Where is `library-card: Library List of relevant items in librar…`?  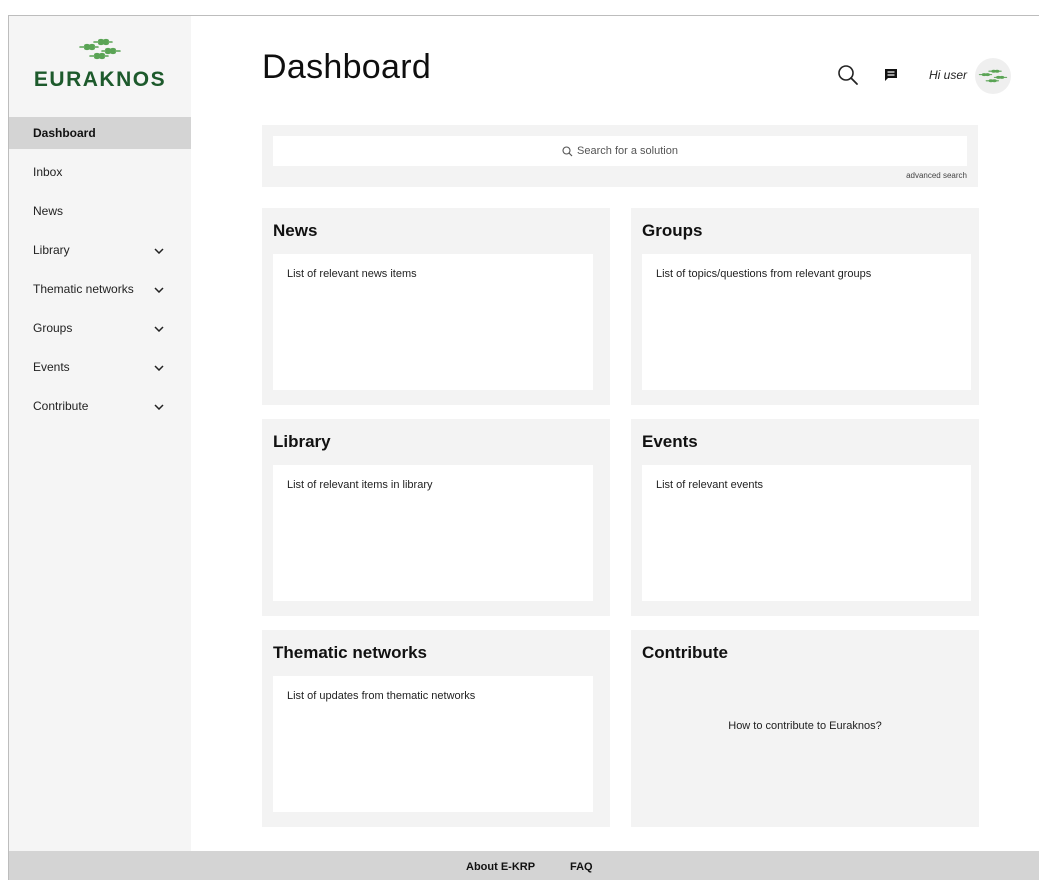 library-card: Library List of relevant items in librar… is located at coordinates (436, 517).